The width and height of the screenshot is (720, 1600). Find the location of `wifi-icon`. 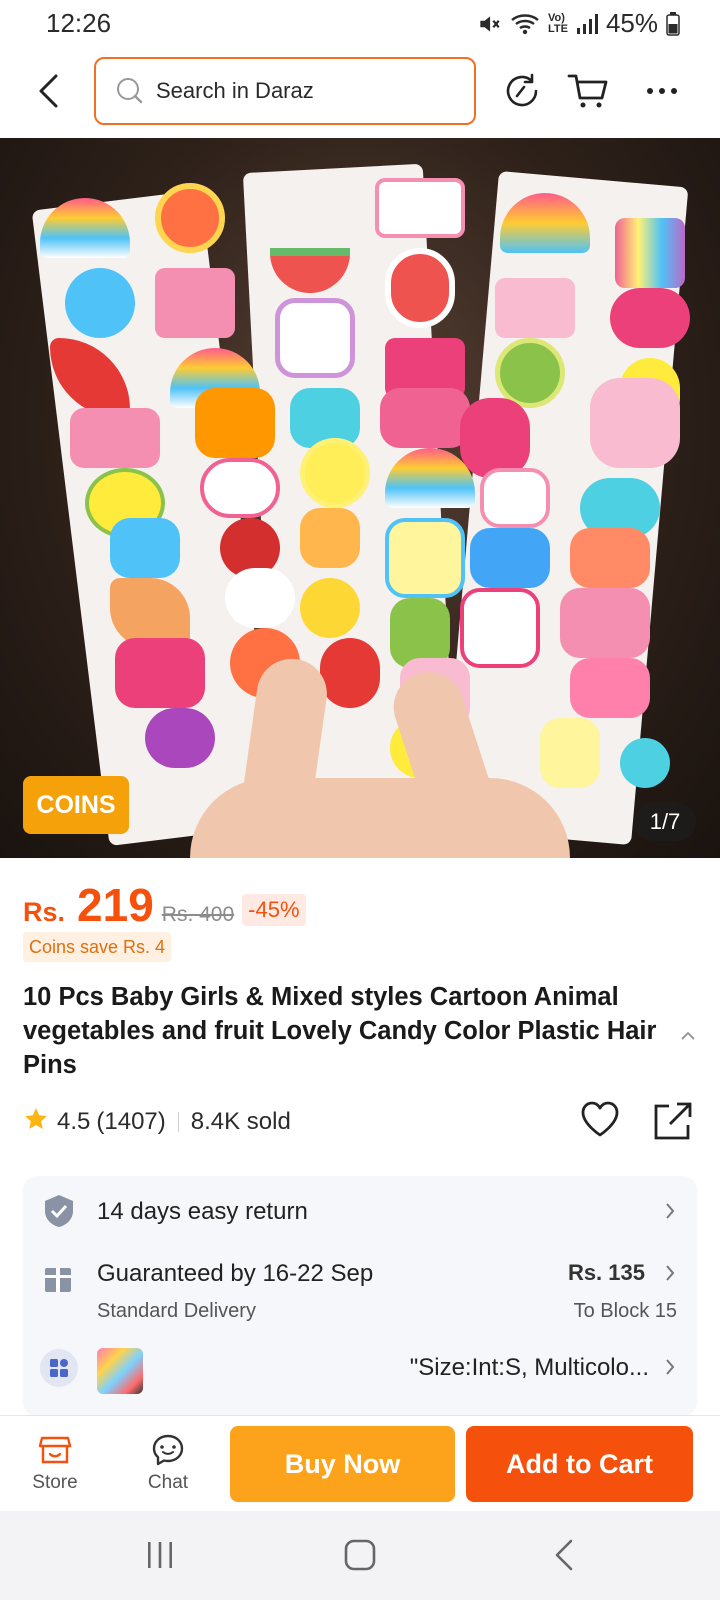

wifi-icon is located at coordinates (525, 24).